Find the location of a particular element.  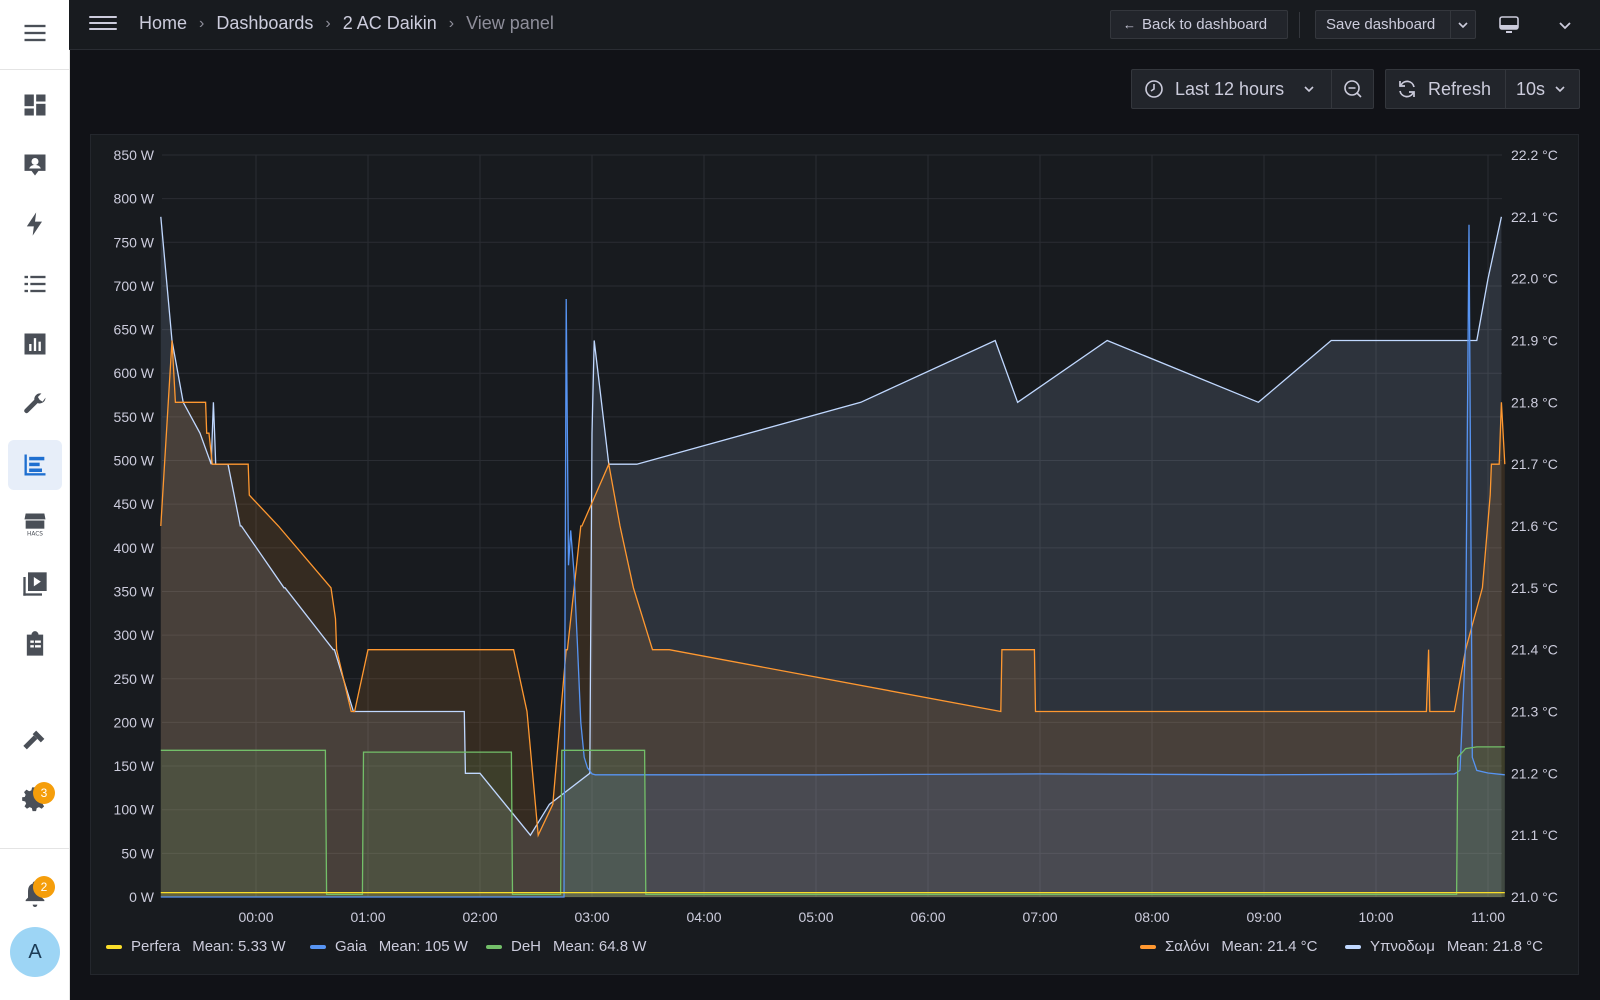

y-axis-left-tick-label: 200 W is located at coordinates (134, 722).